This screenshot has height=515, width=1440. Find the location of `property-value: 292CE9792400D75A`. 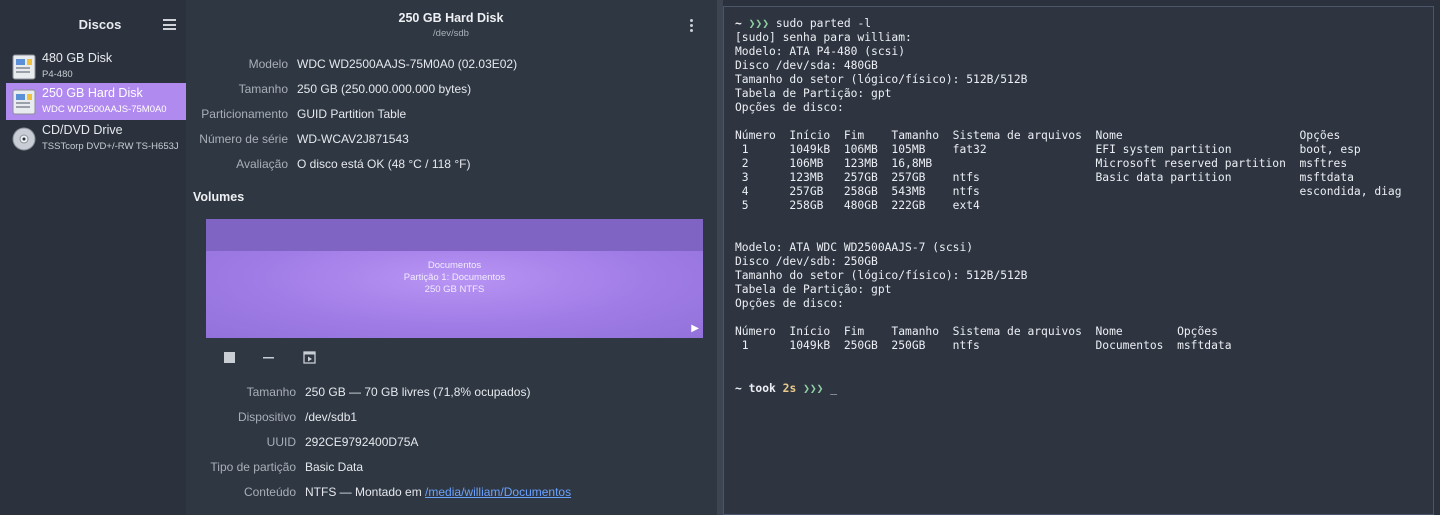

property-value: 292CE9792400D75A is located at coordinates (362, 442).